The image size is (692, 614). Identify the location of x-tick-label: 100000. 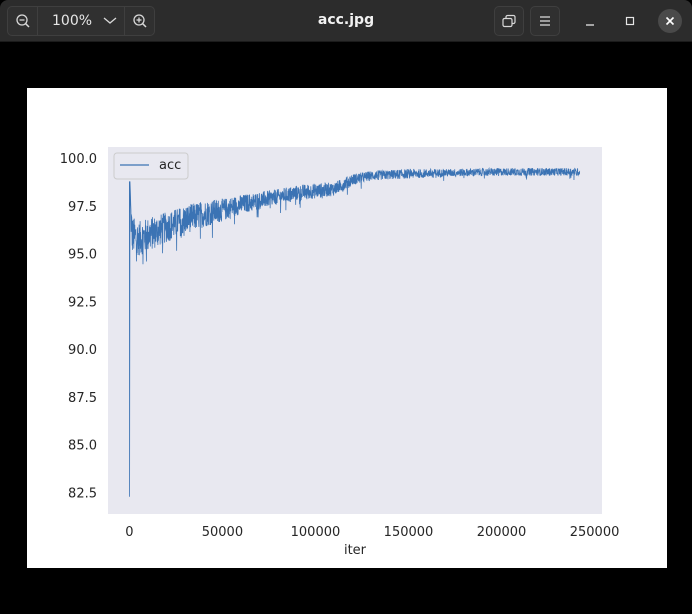
(316, 532).